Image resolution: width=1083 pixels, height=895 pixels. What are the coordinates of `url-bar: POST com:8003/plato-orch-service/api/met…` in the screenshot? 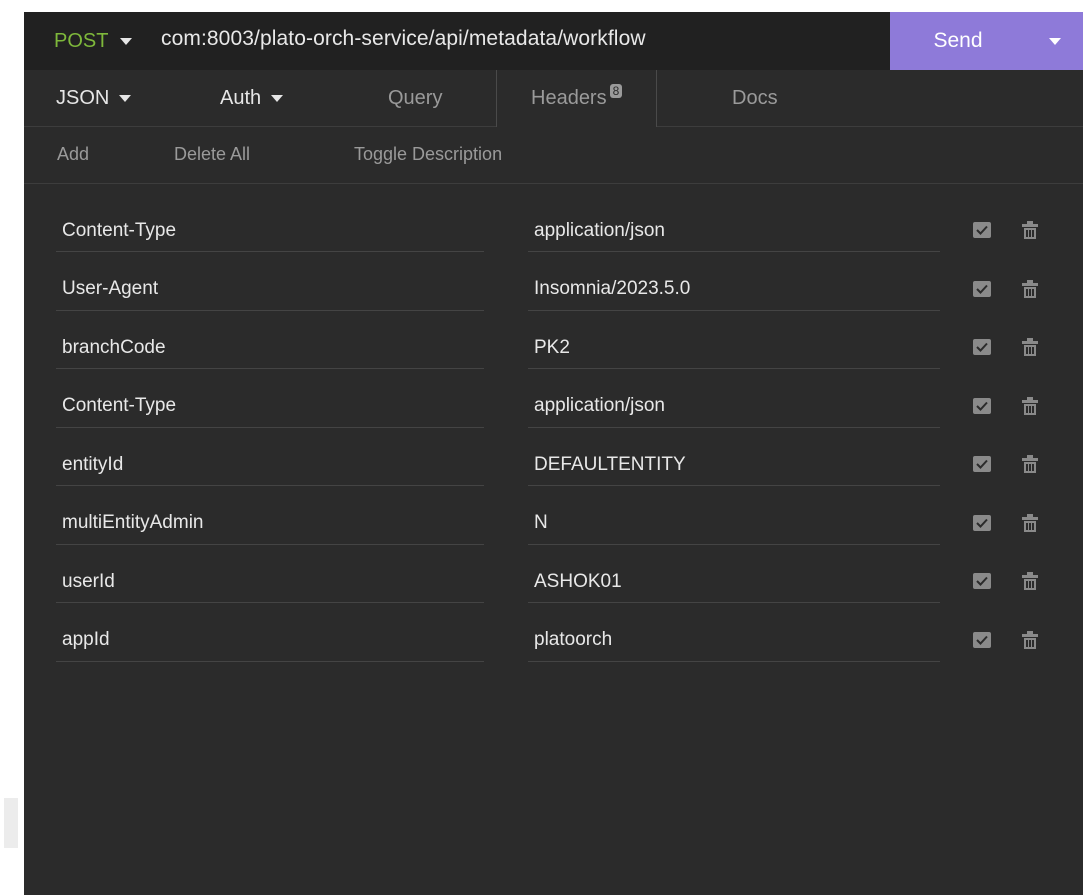 It's located at (553, 41).